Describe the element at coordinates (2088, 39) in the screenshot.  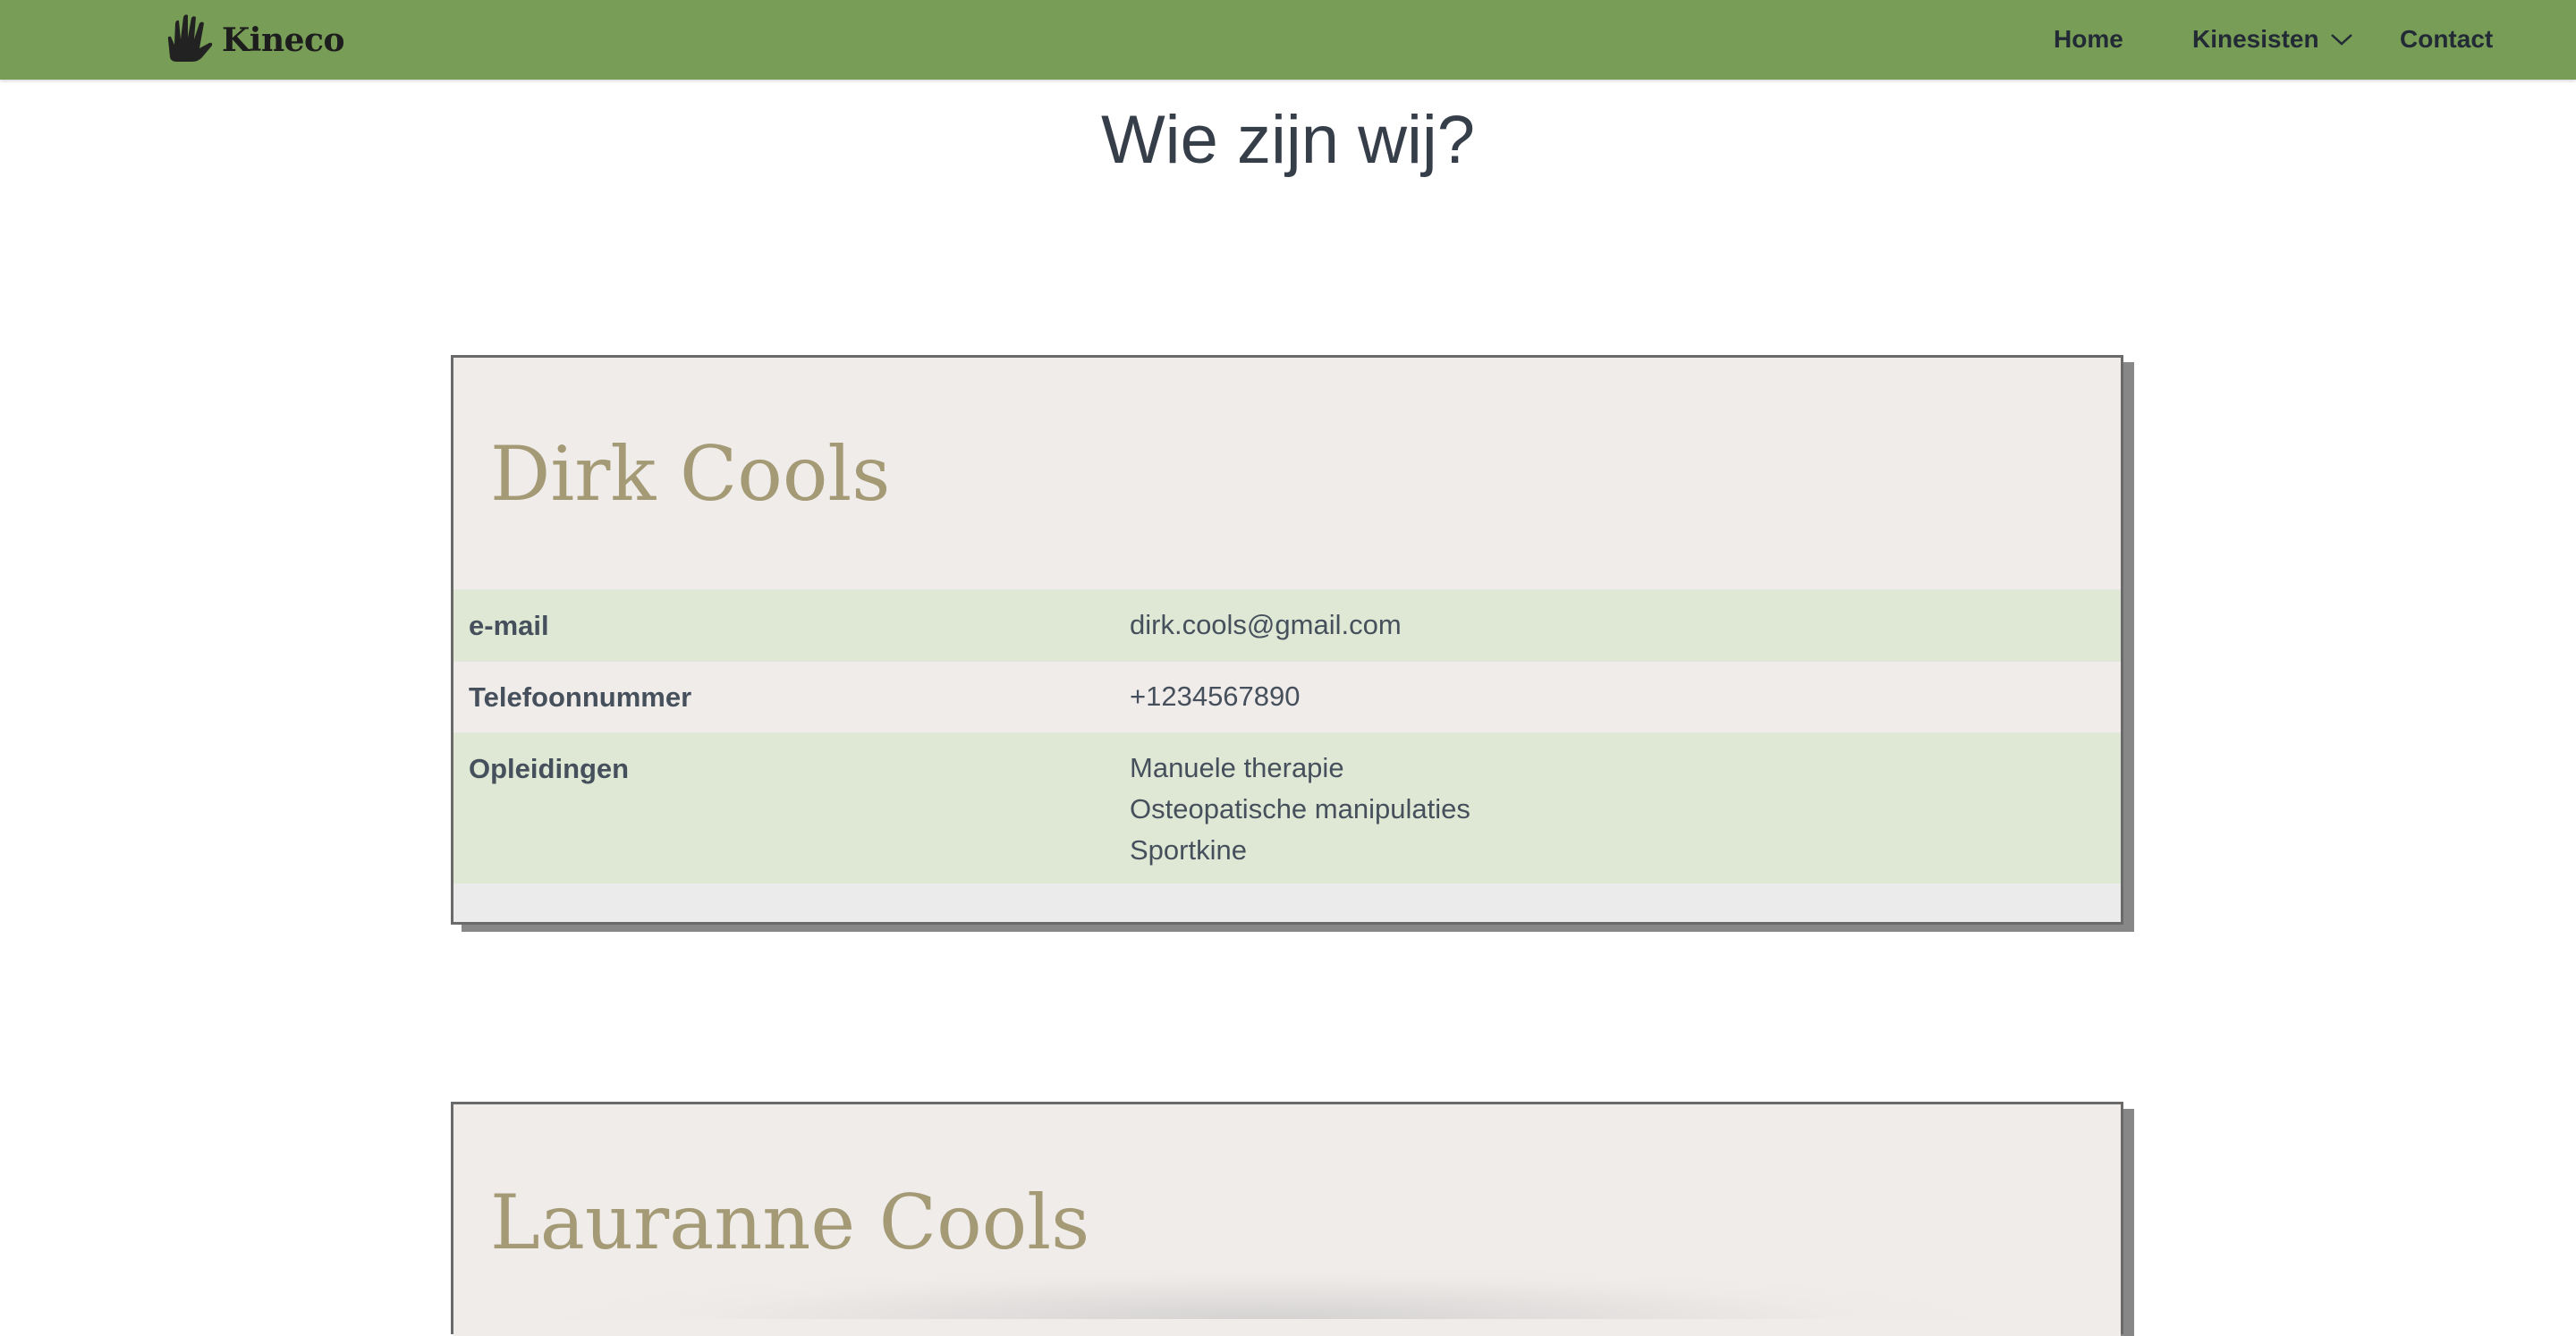
I see `nav-item-home: Home` at that location.